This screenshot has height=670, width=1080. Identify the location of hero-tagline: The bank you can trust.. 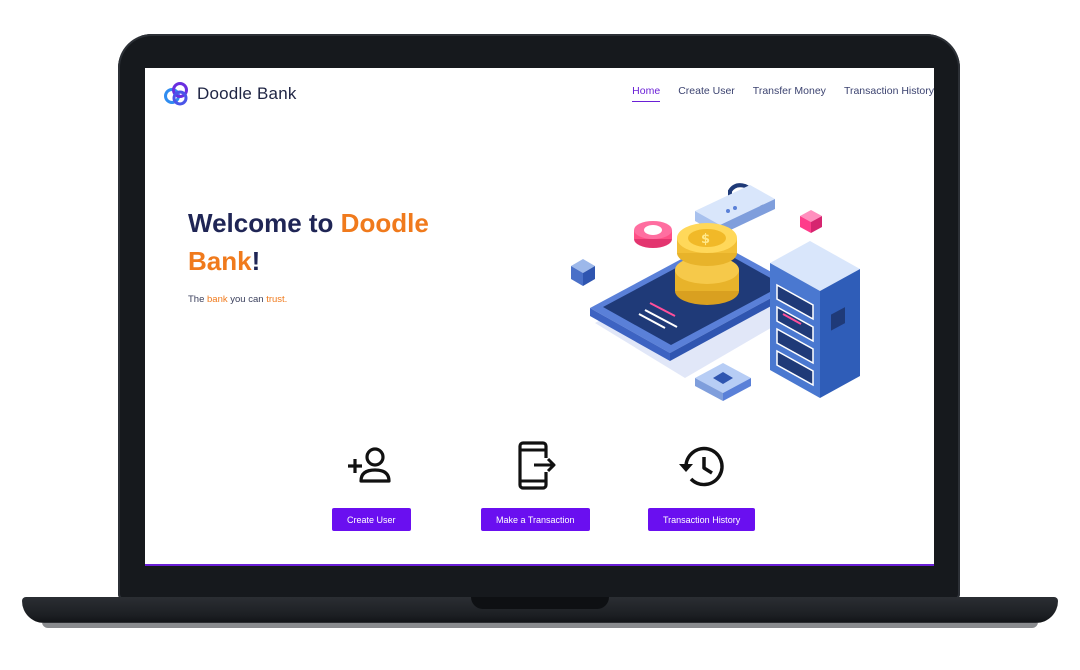
(237, 299).